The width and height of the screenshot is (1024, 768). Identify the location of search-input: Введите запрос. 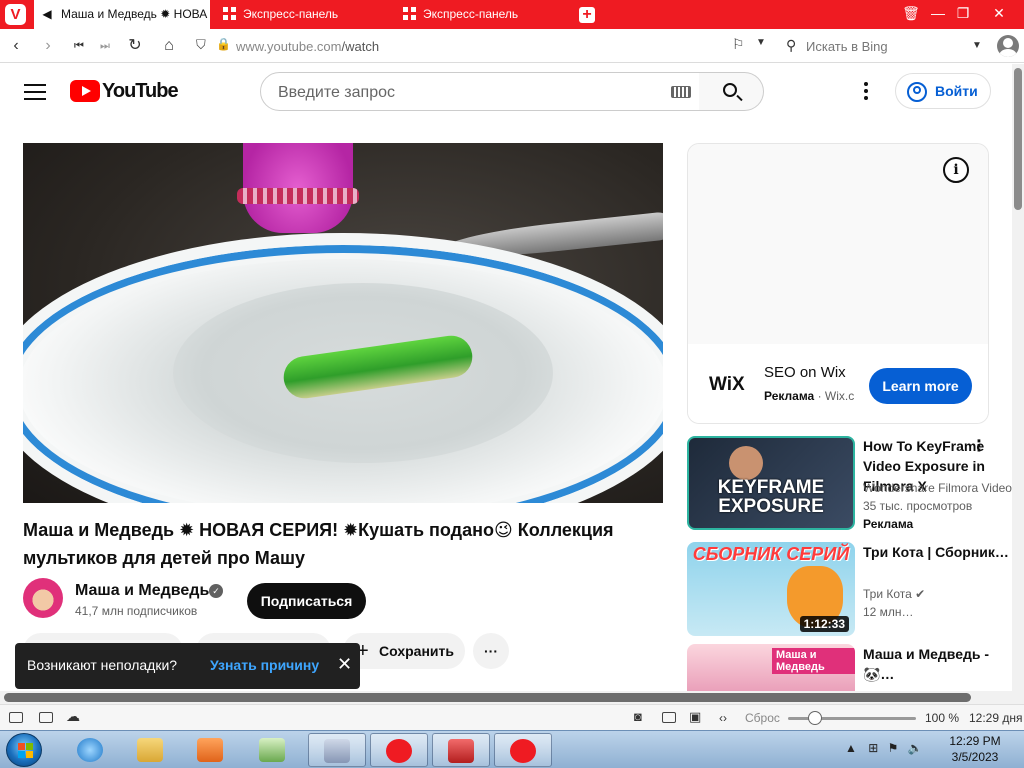
(480, 91).